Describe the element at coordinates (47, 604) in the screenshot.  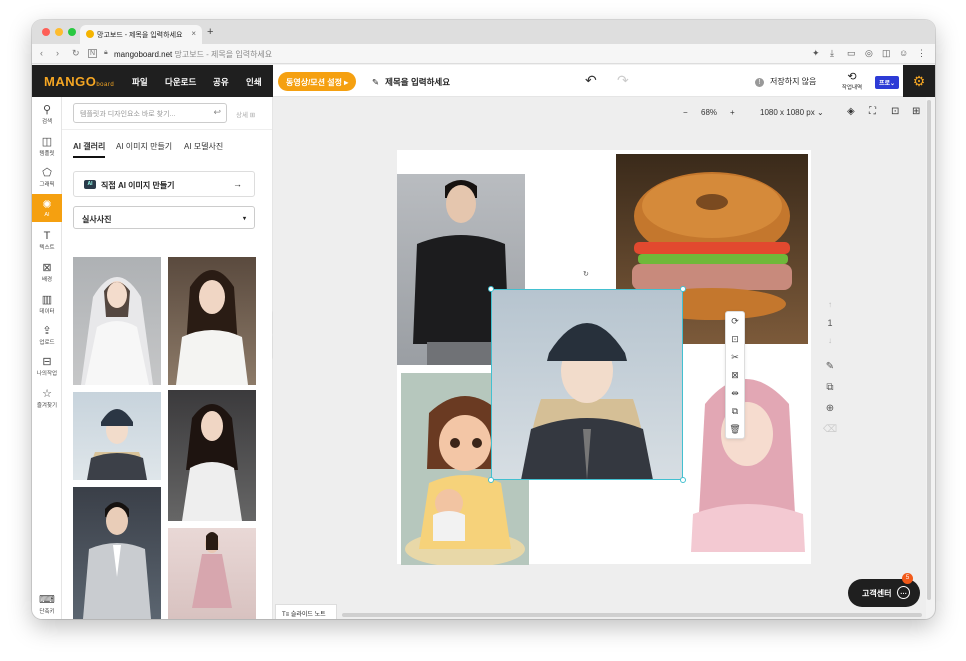
I see `rail-item-shortcuts: ⌨ 단축키` at that location.